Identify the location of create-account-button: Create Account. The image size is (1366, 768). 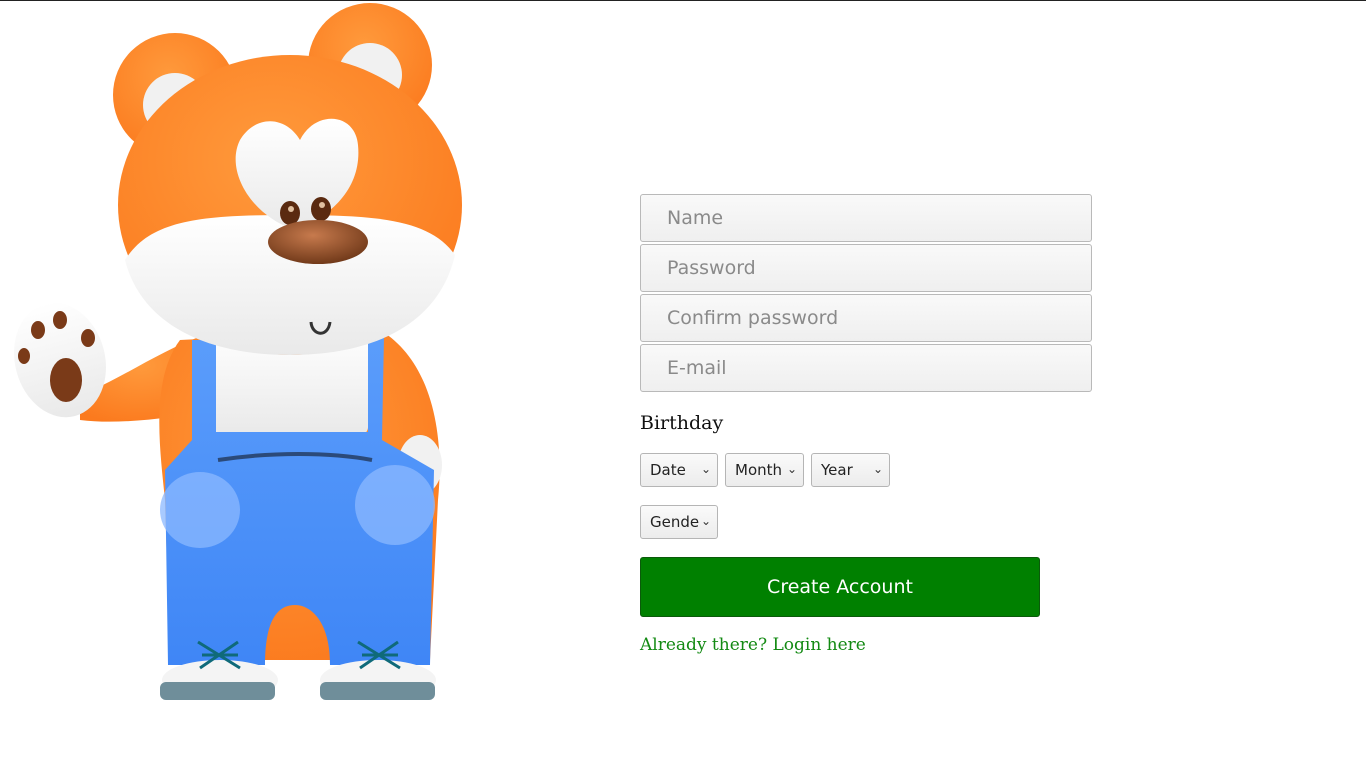
(840, 587).